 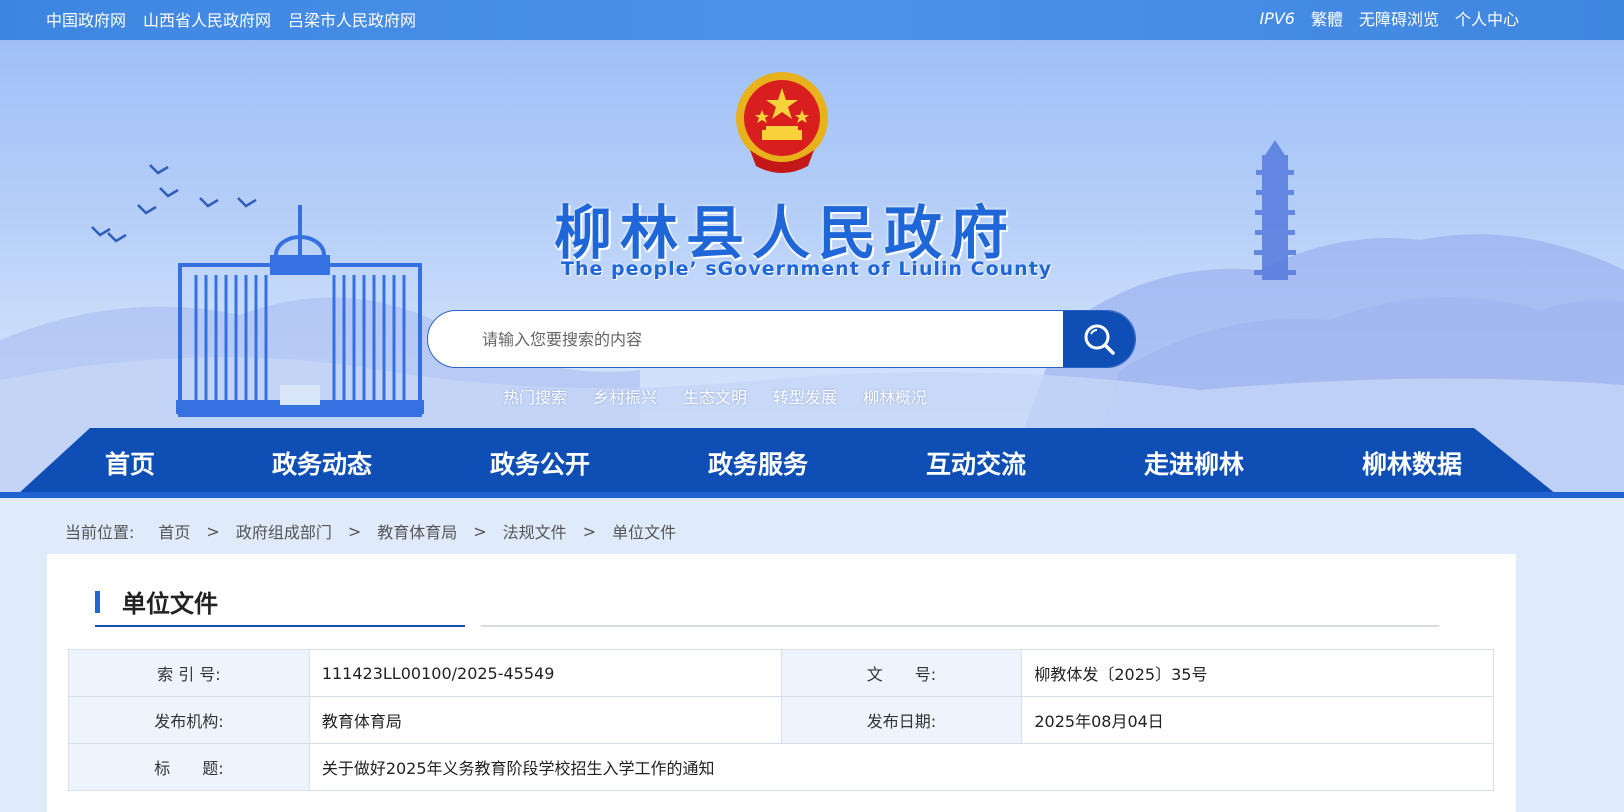 I want to click on breadcrumb: 当前位置: 首页 > 政府组成部门 > 教育体育局 > 法规文件 > 单位文件, so click(x=370, y=531).